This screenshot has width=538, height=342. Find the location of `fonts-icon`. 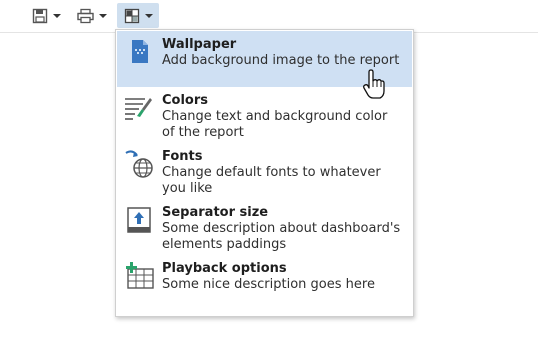

fonts-icon is located at coordinates (139, 164).